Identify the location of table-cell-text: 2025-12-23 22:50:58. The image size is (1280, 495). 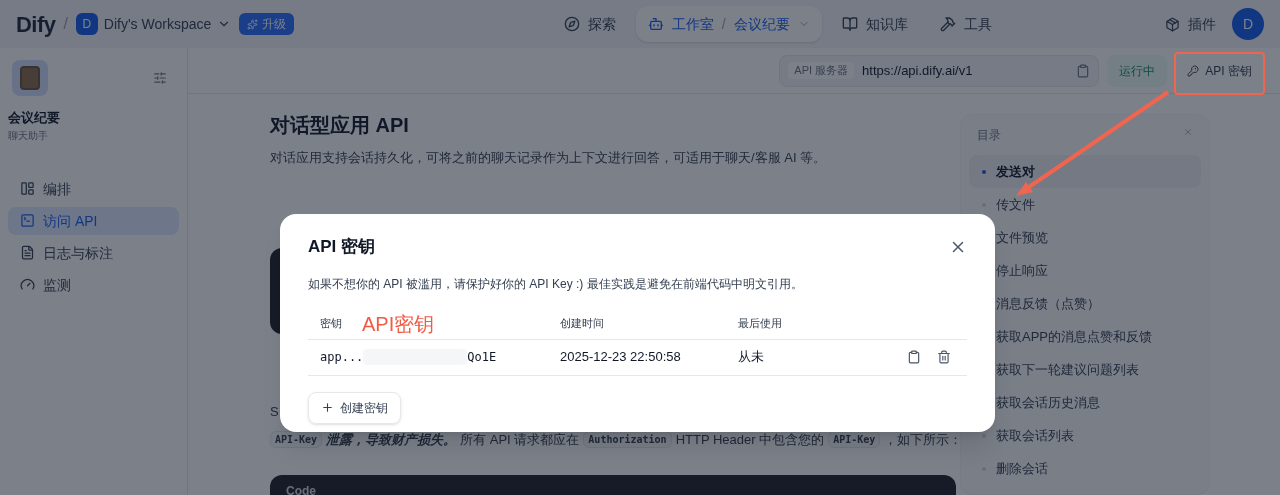
(621, 357).